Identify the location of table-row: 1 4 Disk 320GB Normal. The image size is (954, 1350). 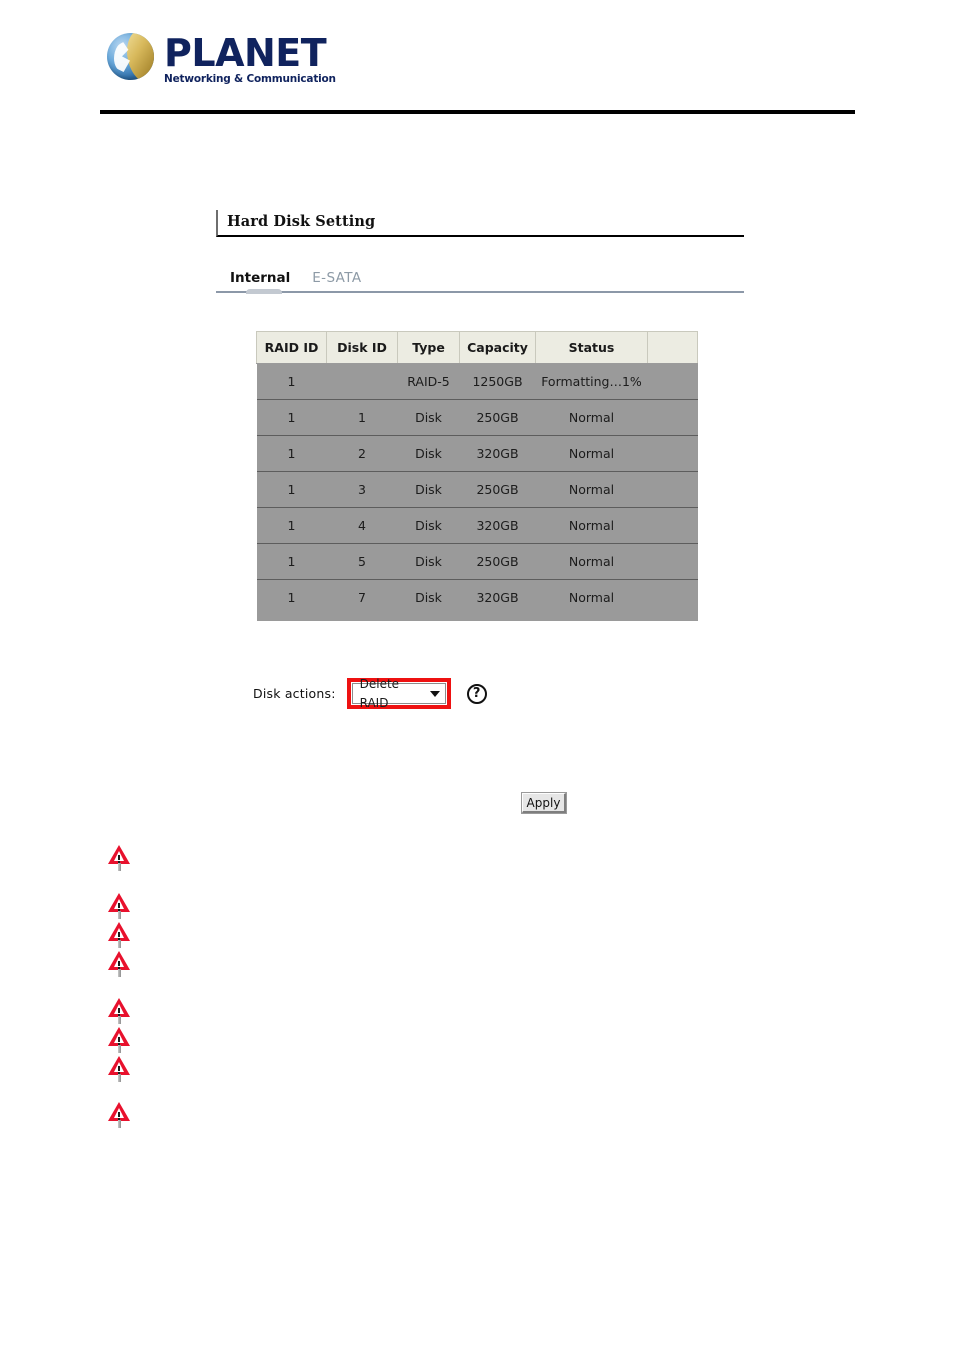
(477, 525).